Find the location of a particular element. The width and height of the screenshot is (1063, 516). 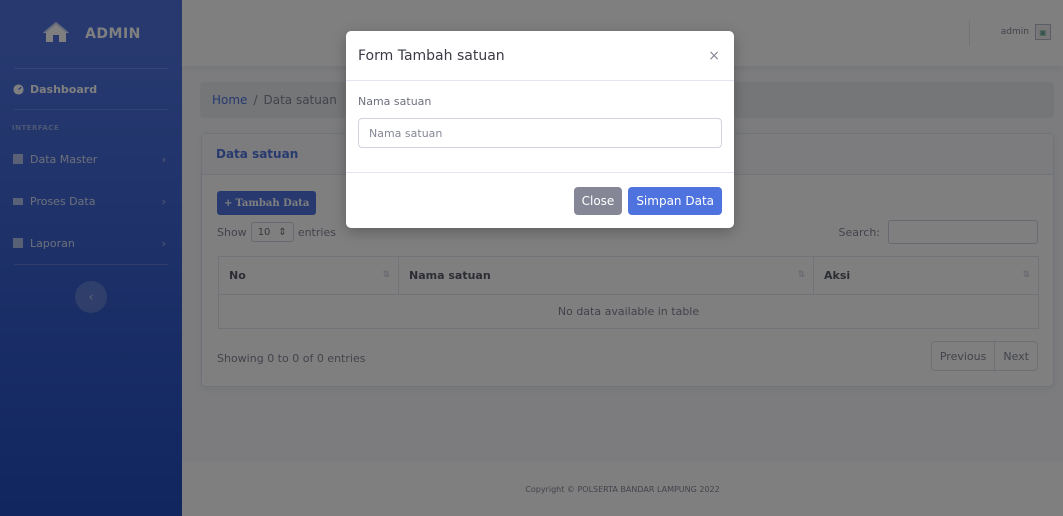

modal-body: Nama satuan Nama satuan is located at coordinates (540, 127).